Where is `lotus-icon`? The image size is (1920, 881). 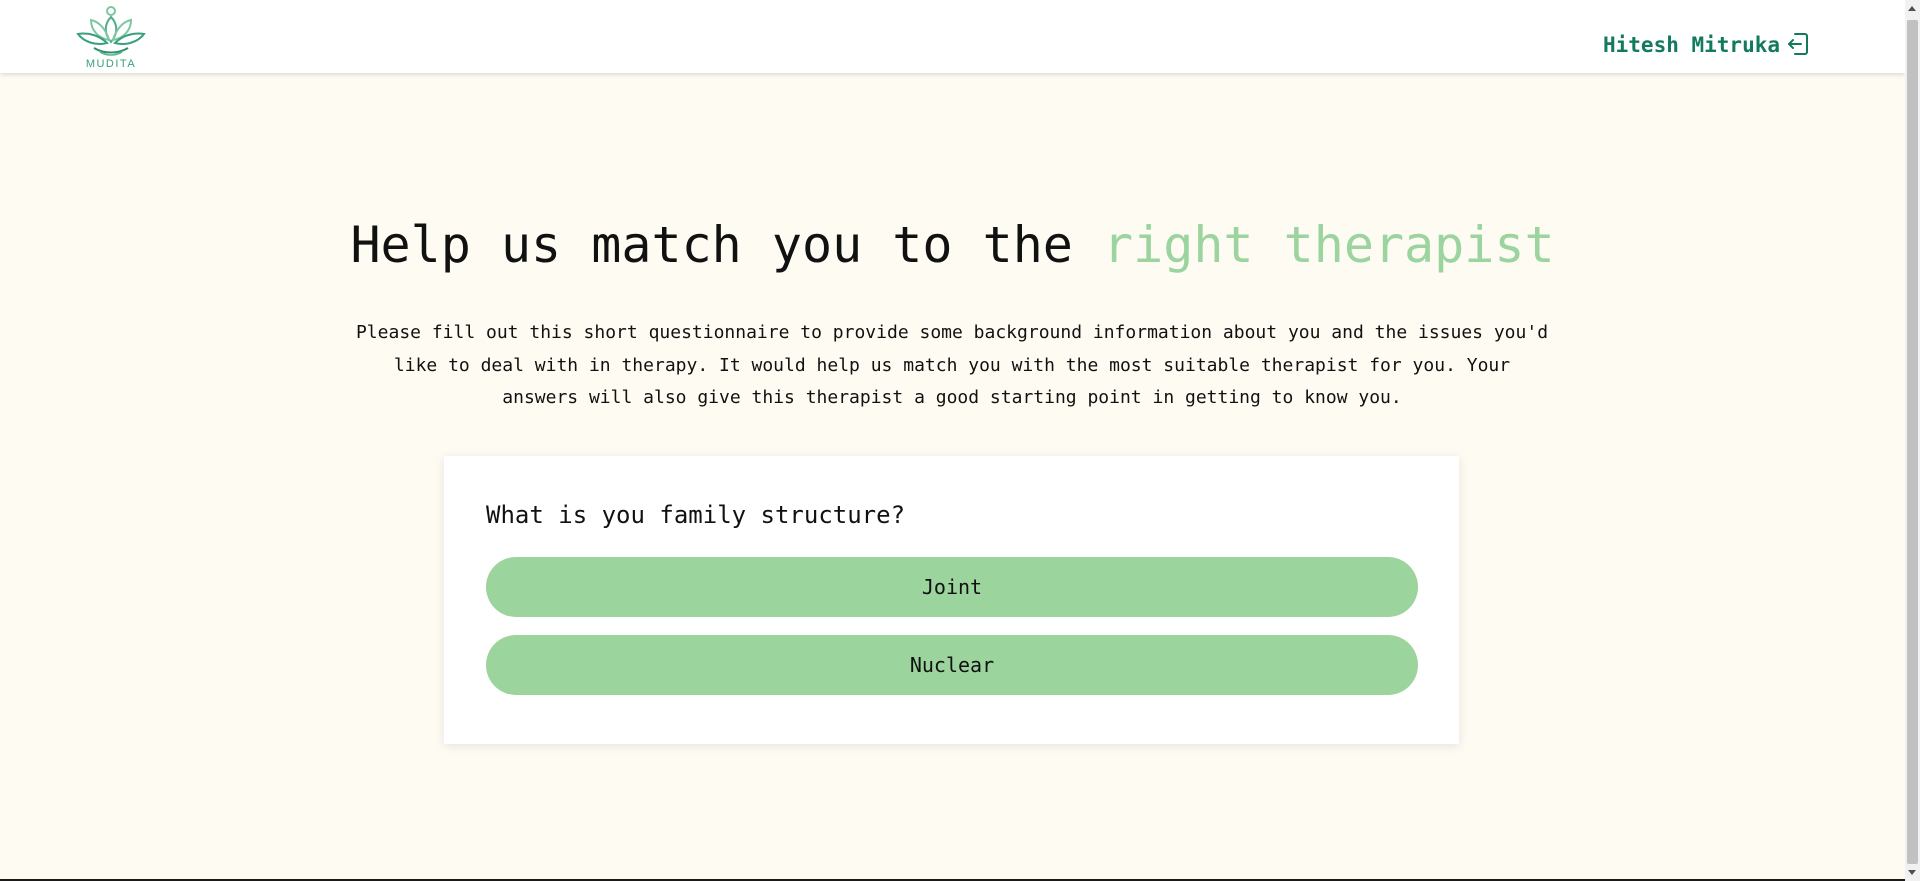 lotus-icon is located at coordinates (111, 31).